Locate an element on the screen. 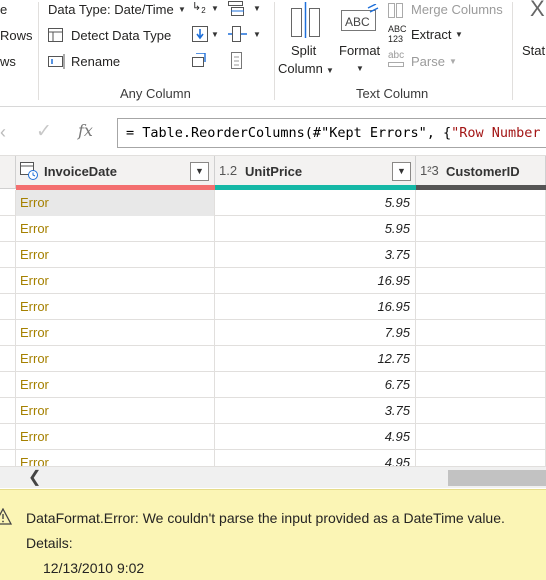 The image size is (546, 580). fx-icon: fx is located at coordinates (85, 130).